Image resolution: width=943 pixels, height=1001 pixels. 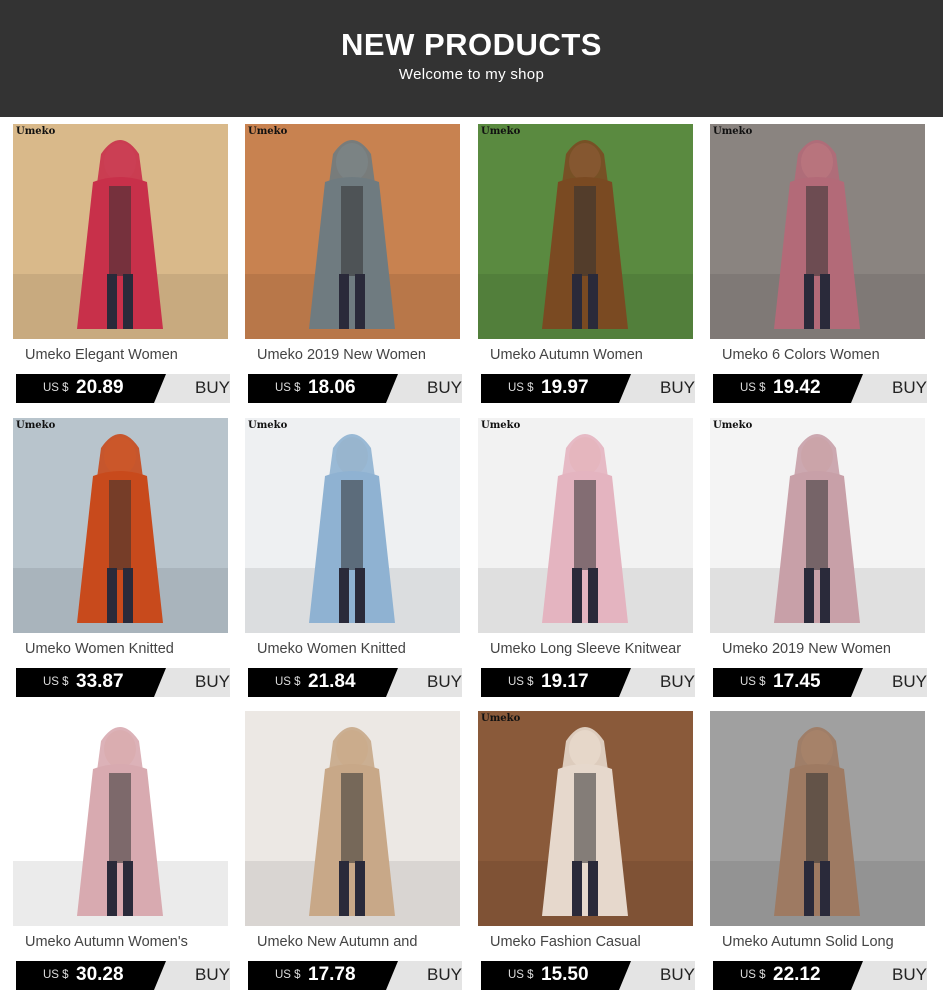 What do you see at coordinates (100, 974) in the screenshot?
I see `price-amount: 30.28` at bounding box center [100, 974].